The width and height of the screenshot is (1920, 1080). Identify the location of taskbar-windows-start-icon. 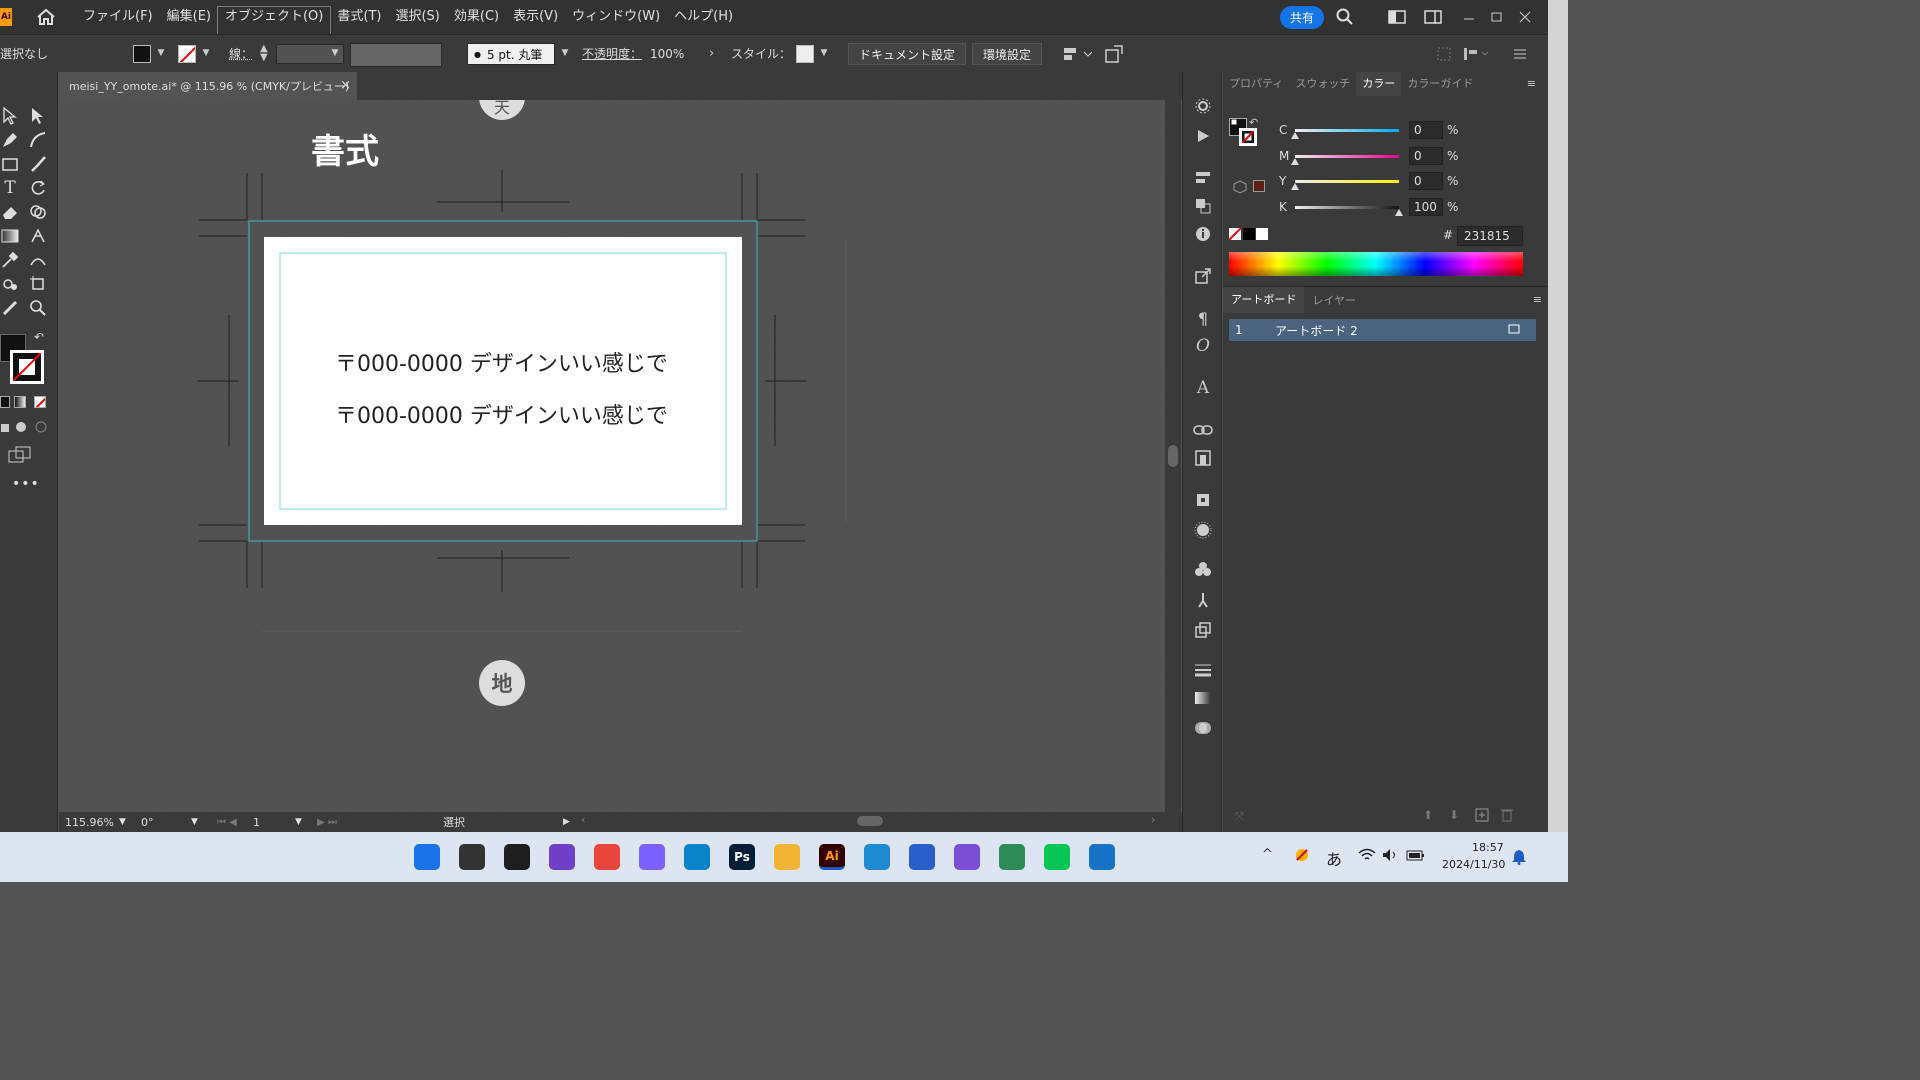
(427, 857).